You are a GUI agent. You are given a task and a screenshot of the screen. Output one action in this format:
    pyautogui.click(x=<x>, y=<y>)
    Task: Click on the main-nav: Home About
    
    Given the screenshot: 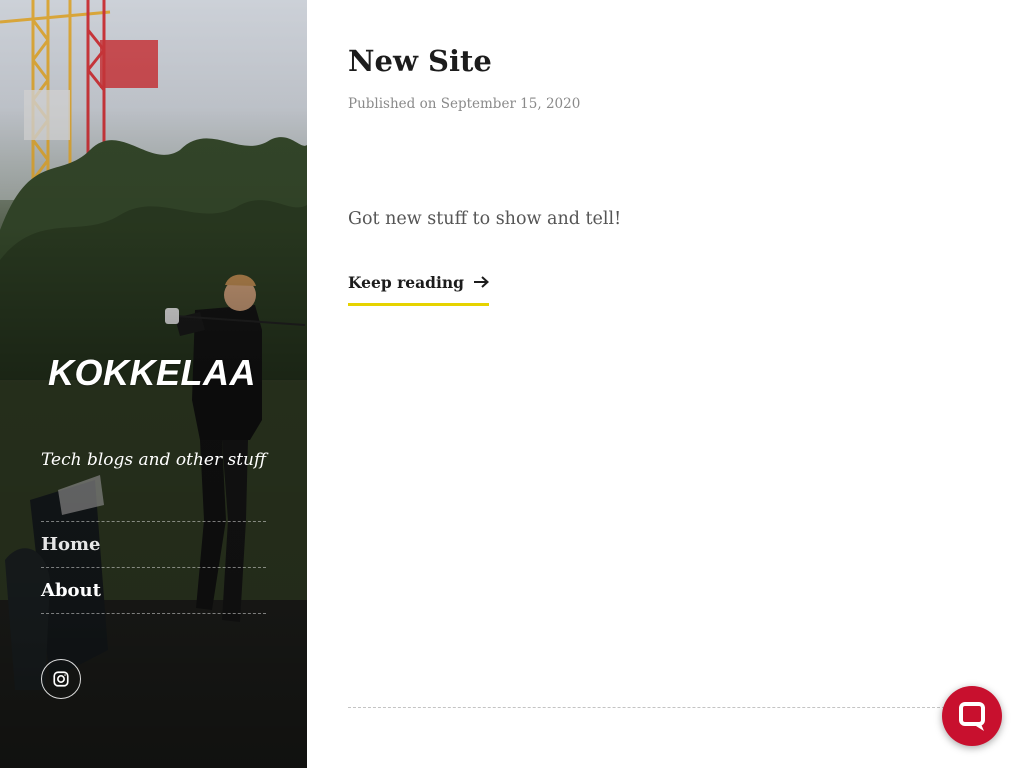 What is the action you would take?
    pyautogui.click(x=153, y=567)
    